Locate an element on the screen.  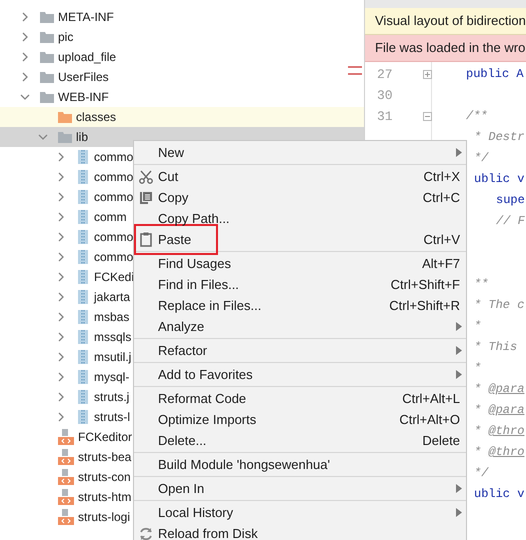
copy-icon is located at coordinates (146, 197).